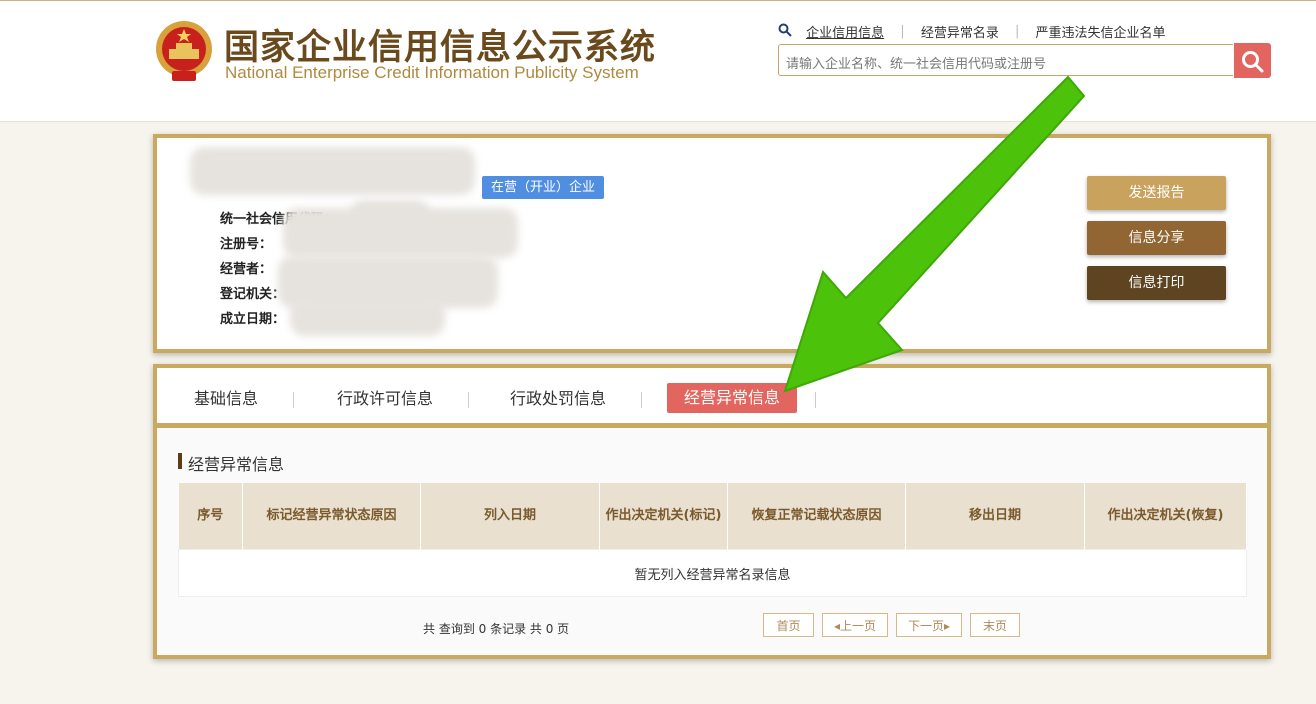 The width and height of the screenshot is (1316, 704). What do you see at coordinates (925, 626) in the screenshot?
I see `next-page-label: 下一页` at bounding box center [925, 626].